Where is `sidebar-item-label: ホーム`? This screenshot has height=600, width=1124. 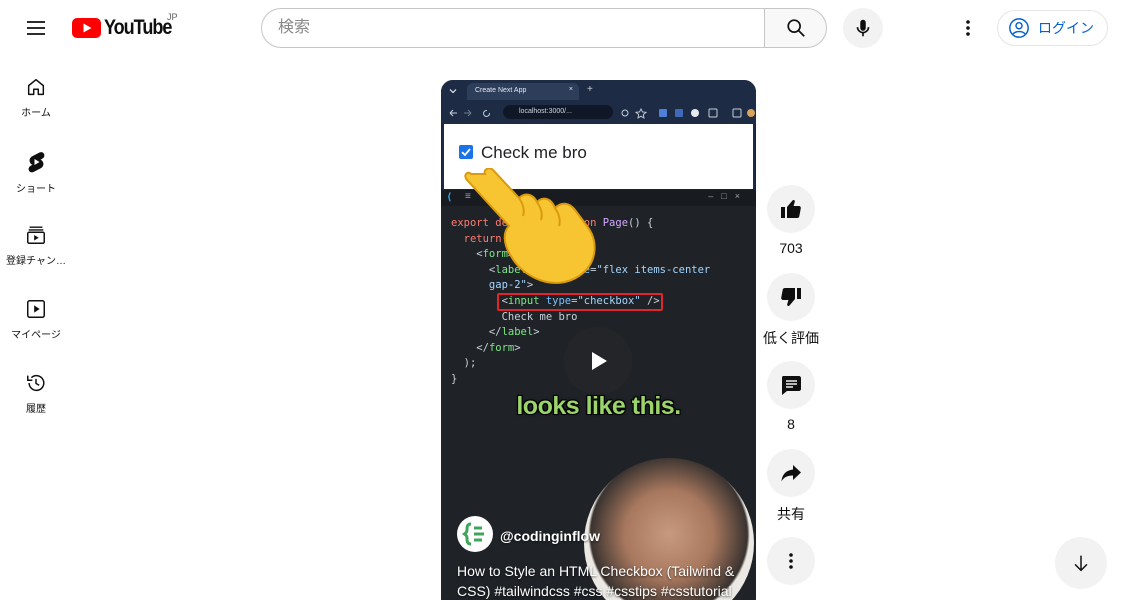 sidebar-item-label: ホーム is located at coordinates (36, 113).